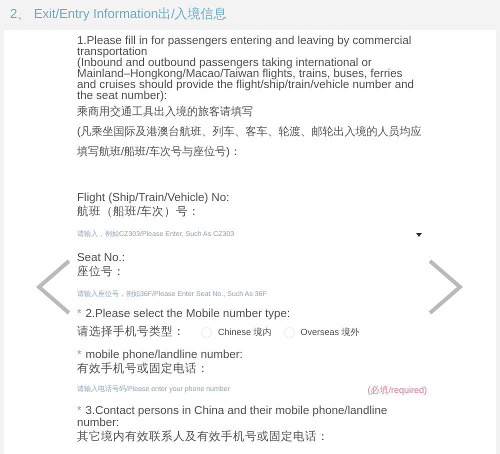  Describe the element at coordinates (250, 142) in the screenshot. I see `intro-text: (凡乘坐国际及港澳台航班、列车、客车、轮渡、邮轮出入境的人员均应填写航班/船班/车次号与座位号)：` at that location.